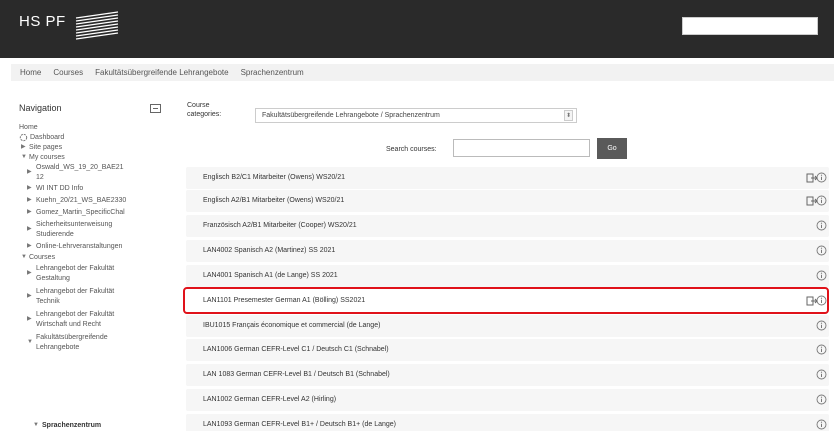 The width and height of the screenshot is (834, 431). Describe the element at coordinates (204, 110) in the screenshot. I see `category-label: Course categories:` at that location.